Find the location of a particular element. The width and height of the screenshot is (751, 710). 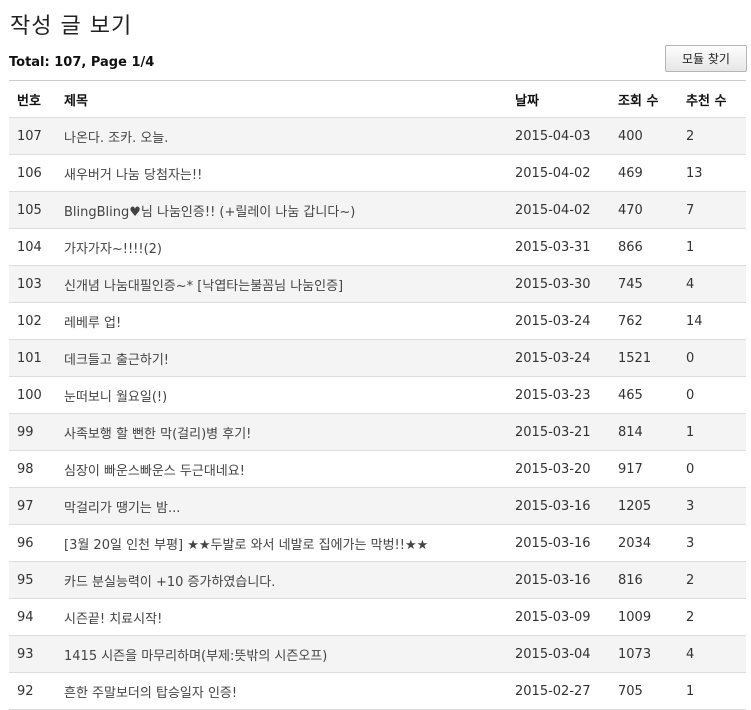

table-row: 107 나온다. 조카. 오늘. 2015-04-03 400 2 is located at coordinates (377, 136).